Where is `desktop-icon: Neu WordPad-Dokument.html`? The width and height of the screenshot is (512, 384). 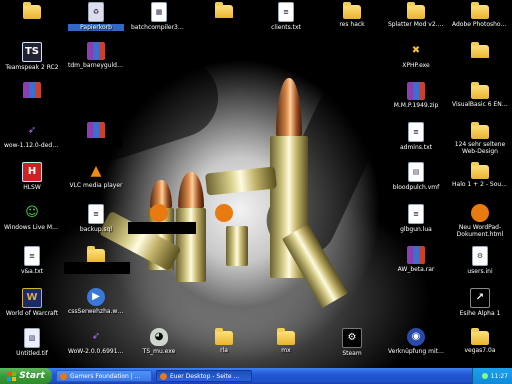 desktop-icon: Neu WordPad-Dokument.html is located at coordinates (480, 224).